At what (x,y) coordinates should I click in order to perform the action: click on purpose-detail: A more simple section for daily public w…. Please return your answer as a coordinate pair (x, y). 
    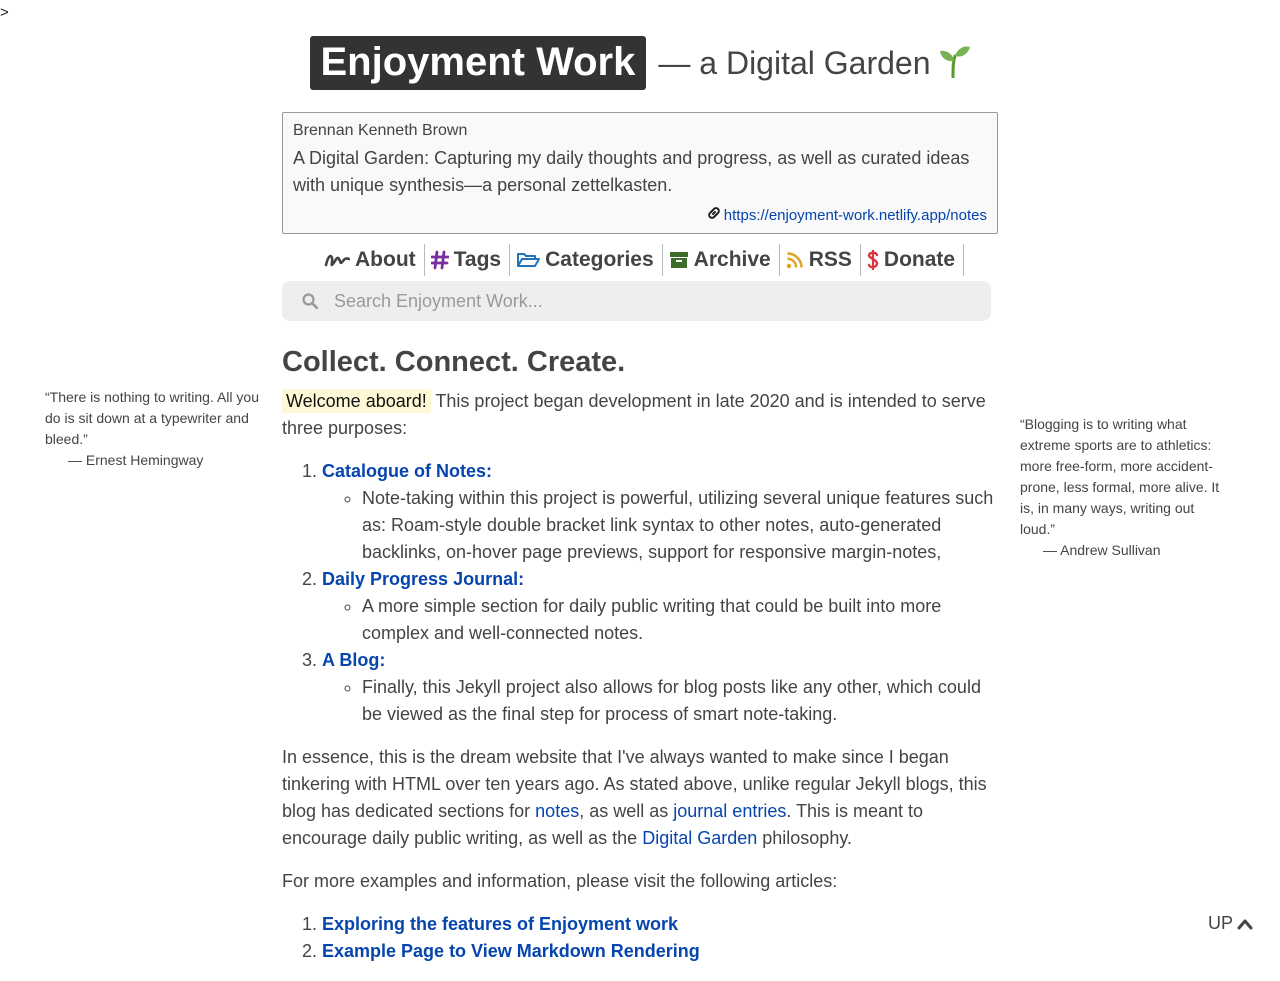
    Looking at the image, I should click on (680, 620).